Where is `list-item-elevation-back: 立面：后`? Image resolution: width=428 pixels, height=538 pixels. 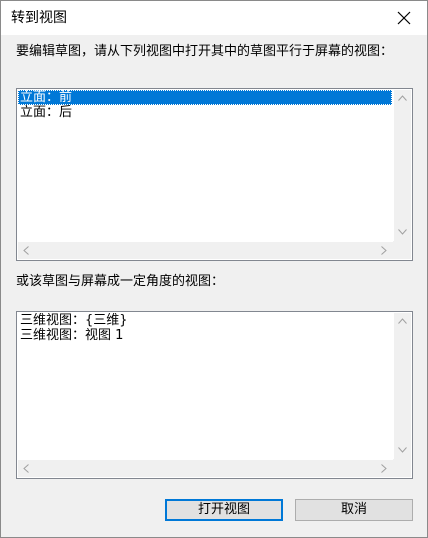 list-item-elevation-back: 立面：后 is located at coordinates (205, 112).